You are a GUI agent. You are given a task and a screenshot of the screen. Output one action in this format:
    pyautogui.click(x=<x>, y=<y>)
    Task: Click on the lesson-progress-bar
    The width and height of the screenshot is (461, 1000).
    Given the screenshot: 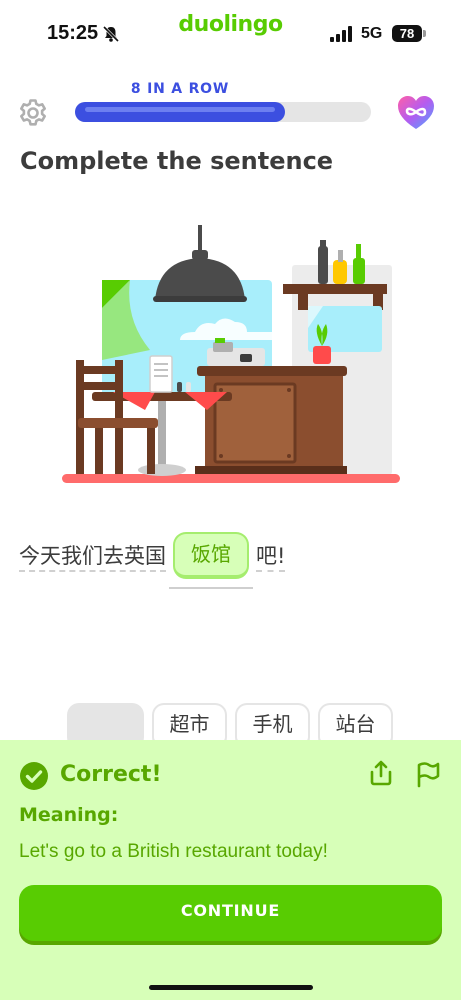 What is the action you would take?
    pyautogui.click(x=223, y=112)
    